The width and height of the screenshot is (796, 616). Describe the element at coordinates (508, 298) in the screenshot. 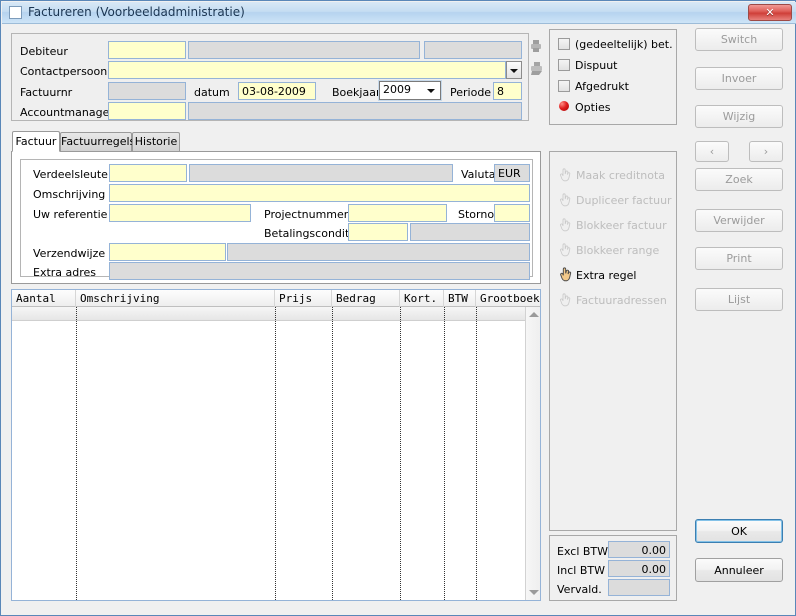

I see `grid-col-grootboek: Grootboek` at that location.